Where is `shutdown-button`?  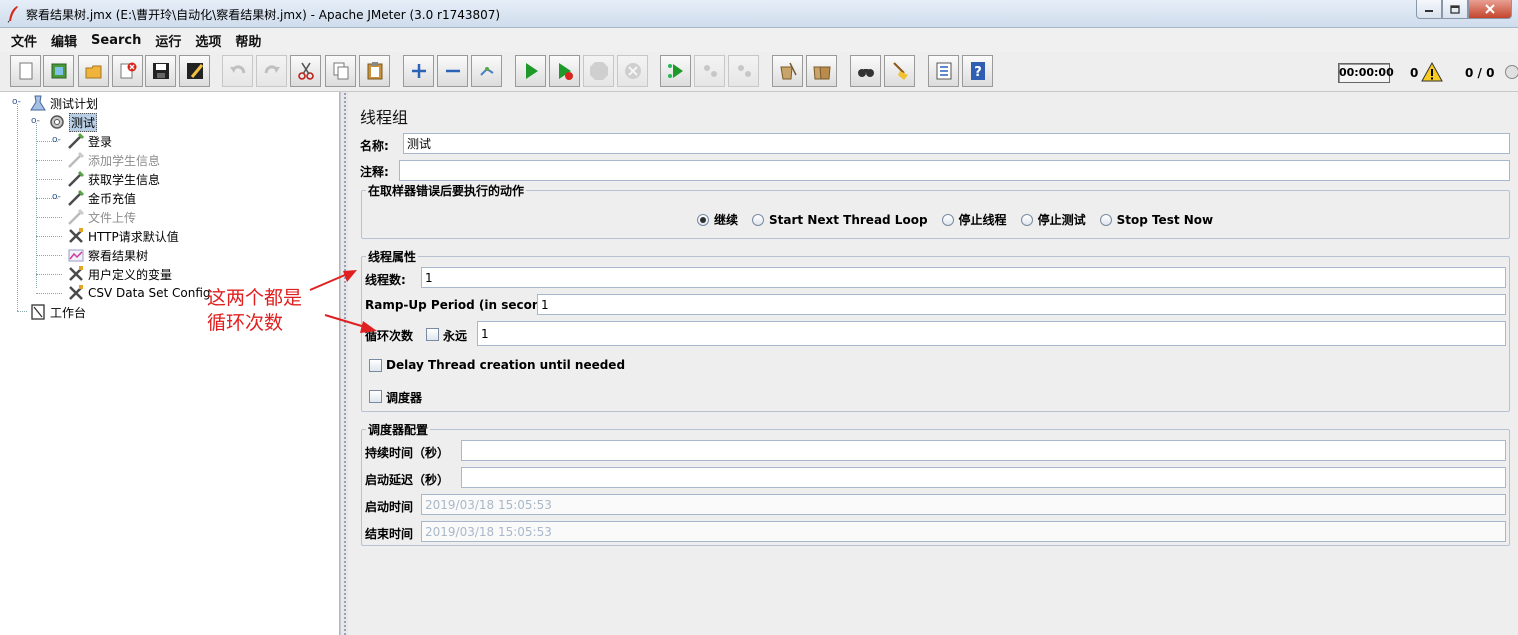 shutdown-button is located at coordinates (632, 71).